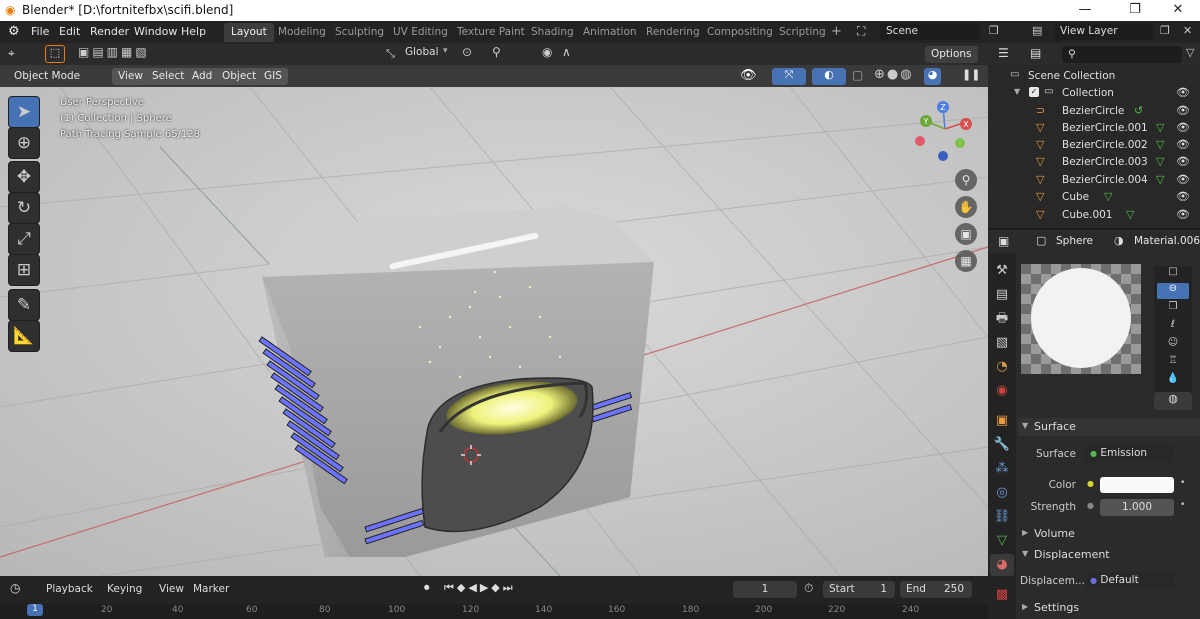 The height and width of the screenshot is (619, 1200). I want to click on gizmo-toggle-icon: ⤧, so click(789, 76).